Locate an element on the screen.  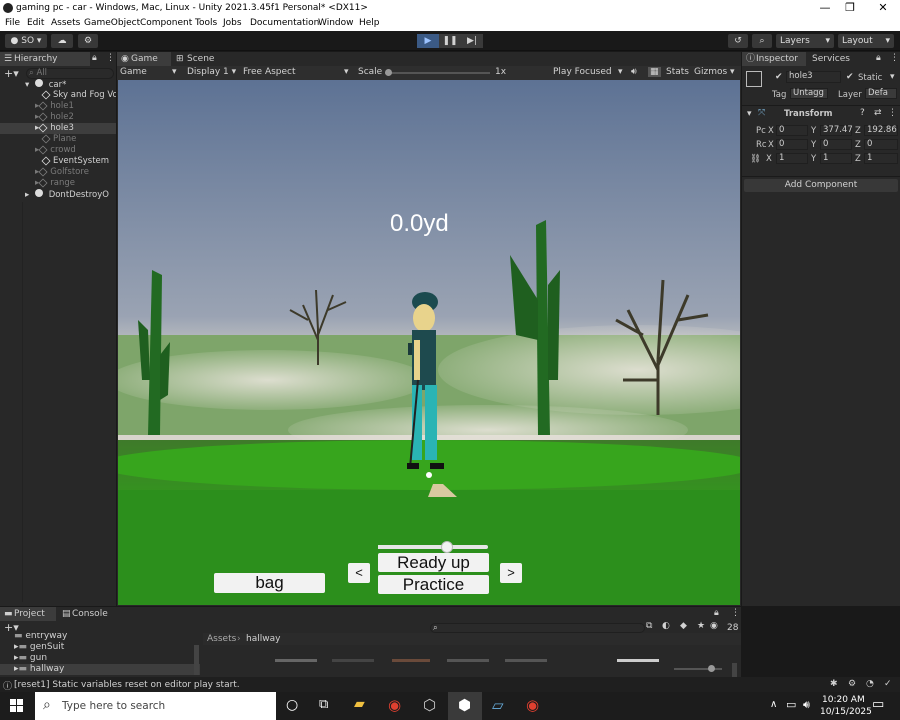
scale-x-field: 1 is located at coordinates (792, 158).